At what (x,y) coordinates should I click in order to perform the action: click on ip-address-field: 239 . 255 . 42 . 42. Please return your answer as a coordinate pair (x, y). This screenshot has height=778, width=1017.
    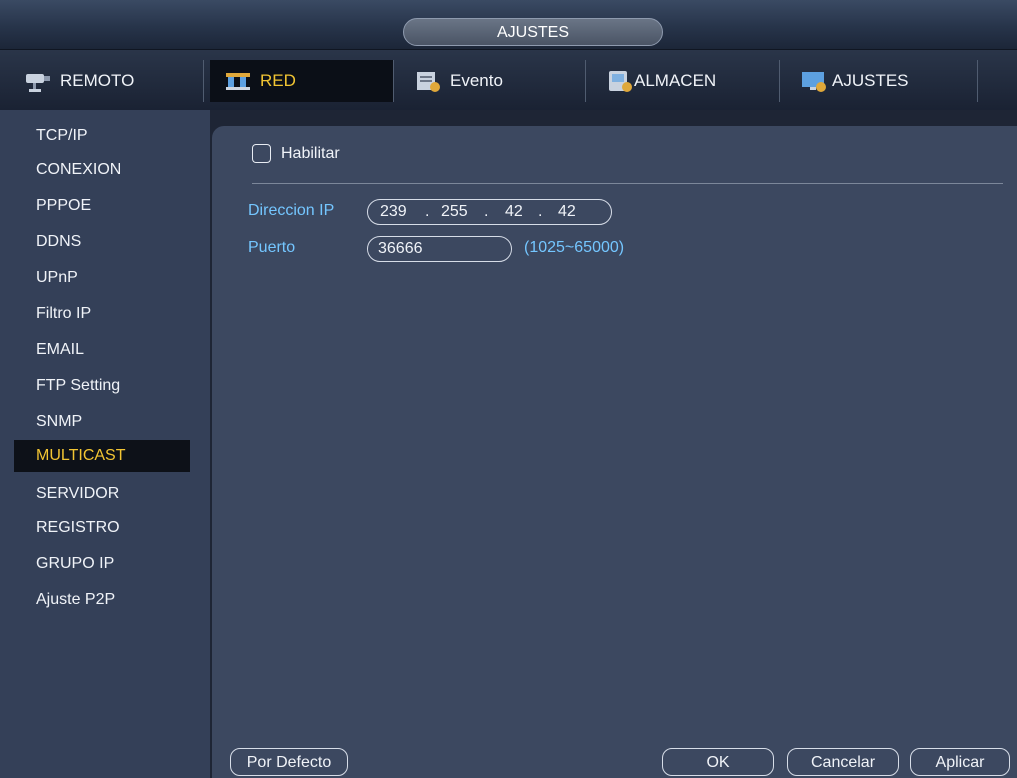
    Looking at the image, I should click on (489, 212).